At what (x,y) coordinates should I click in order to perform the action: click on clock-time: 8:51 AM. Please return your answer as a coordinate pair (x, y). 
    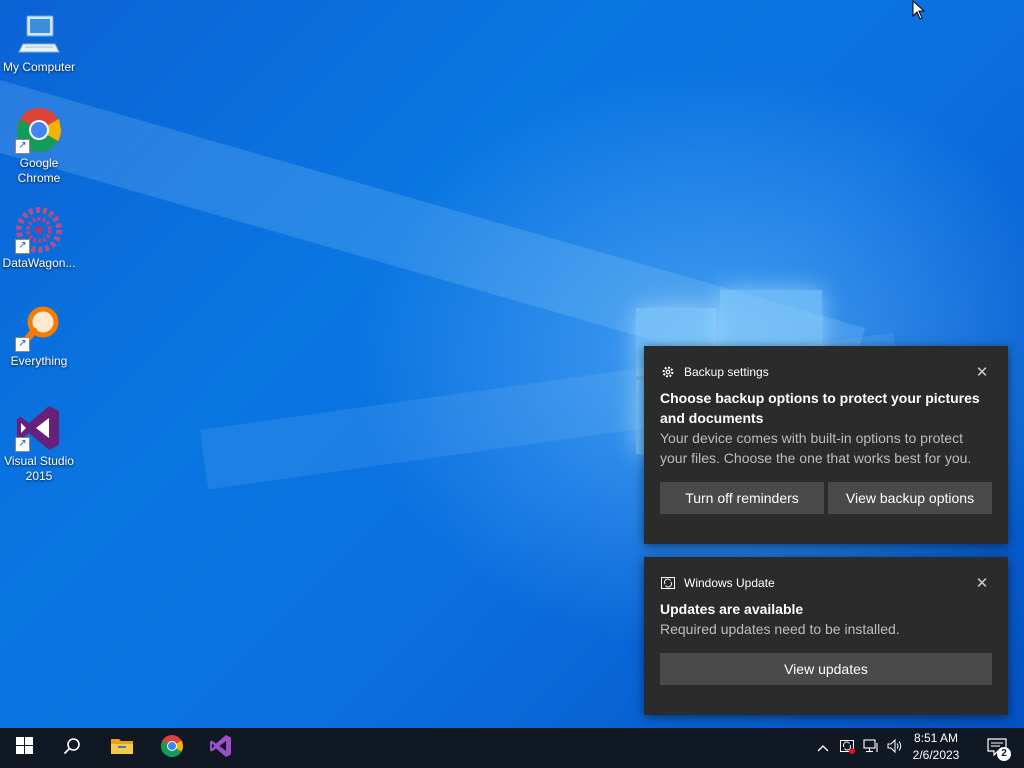
    Looking at the image, I should click on (936, 738).